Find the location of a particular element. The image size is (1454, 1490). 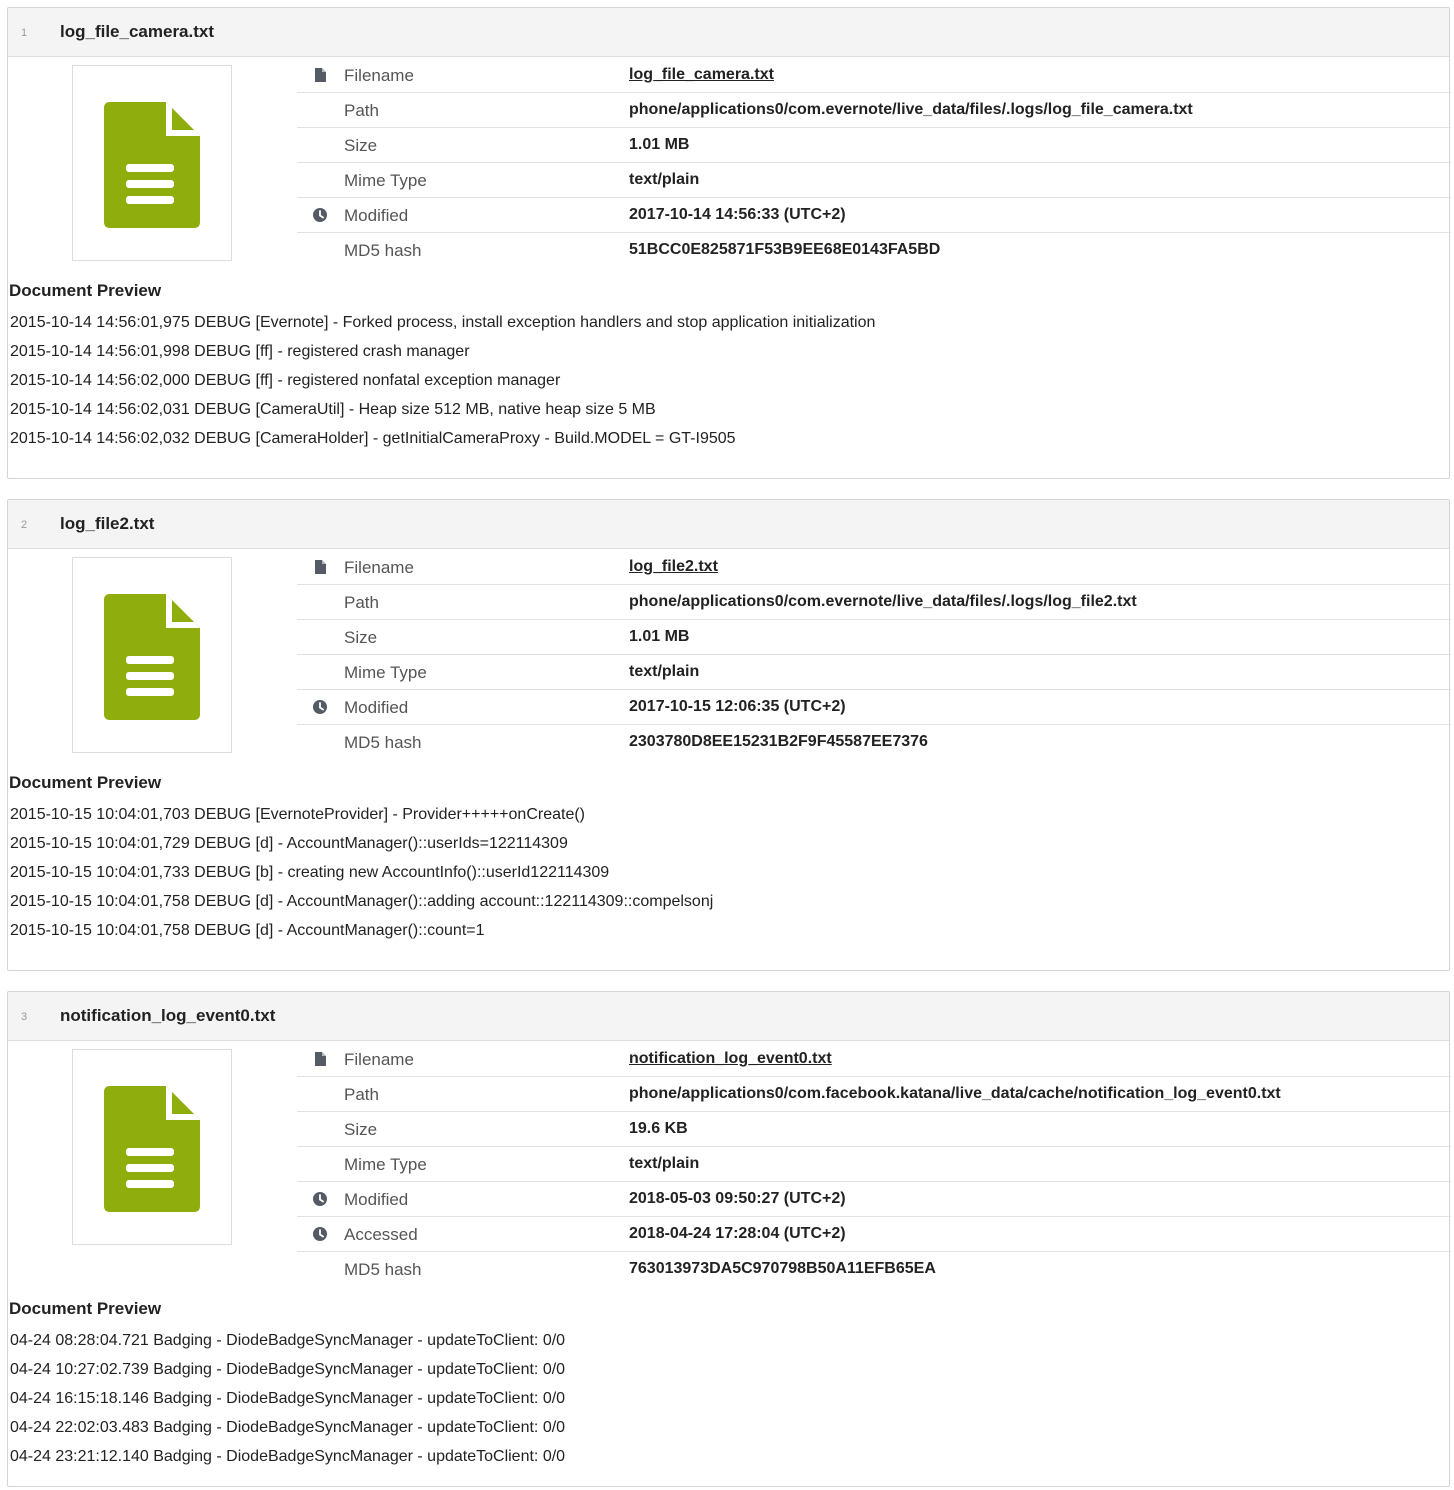

property-value: 2017-10-14 14:56:33 (UTC+2) is located at coordinates (737, 214).